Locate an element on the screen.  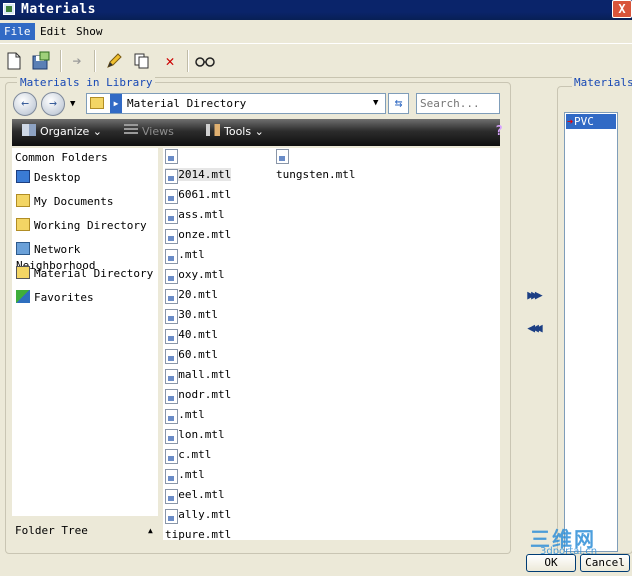
path-text: Material Directory is located at coordinates (187, 103).